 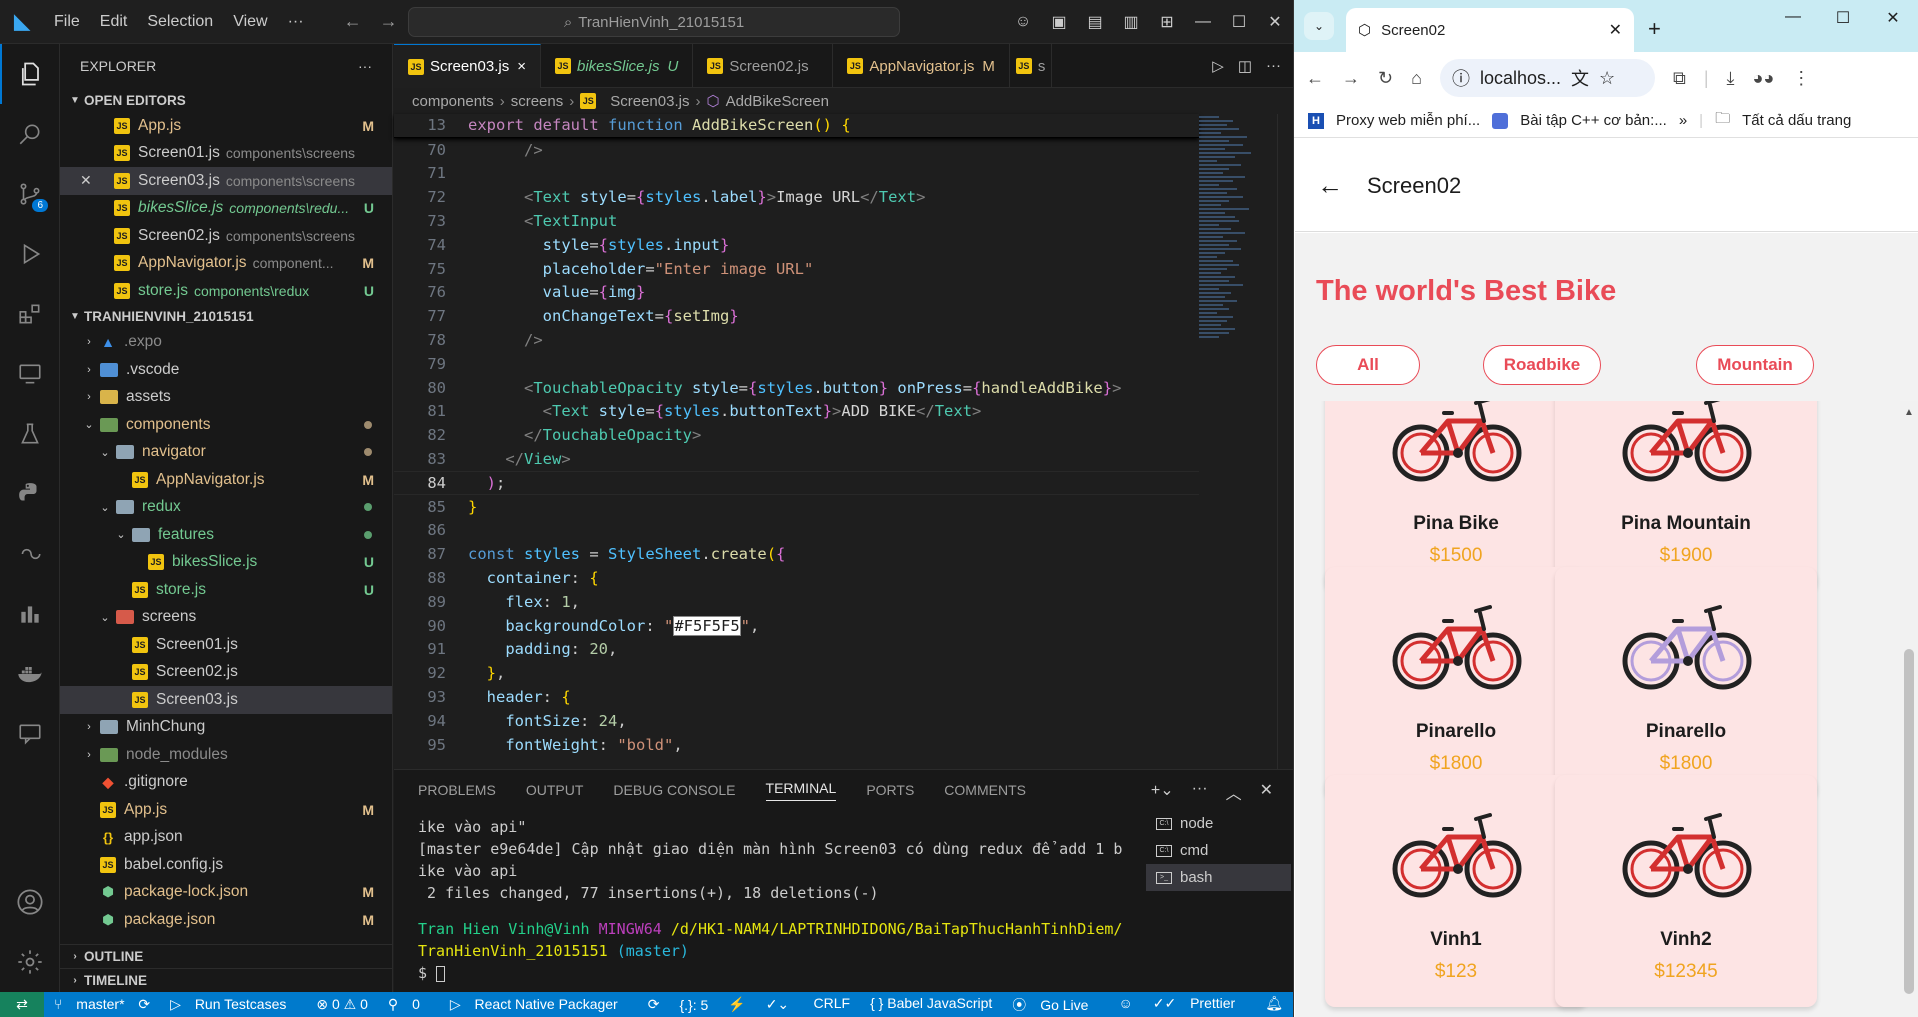 I want to click on comments-icon, so click(x=30, y=734).